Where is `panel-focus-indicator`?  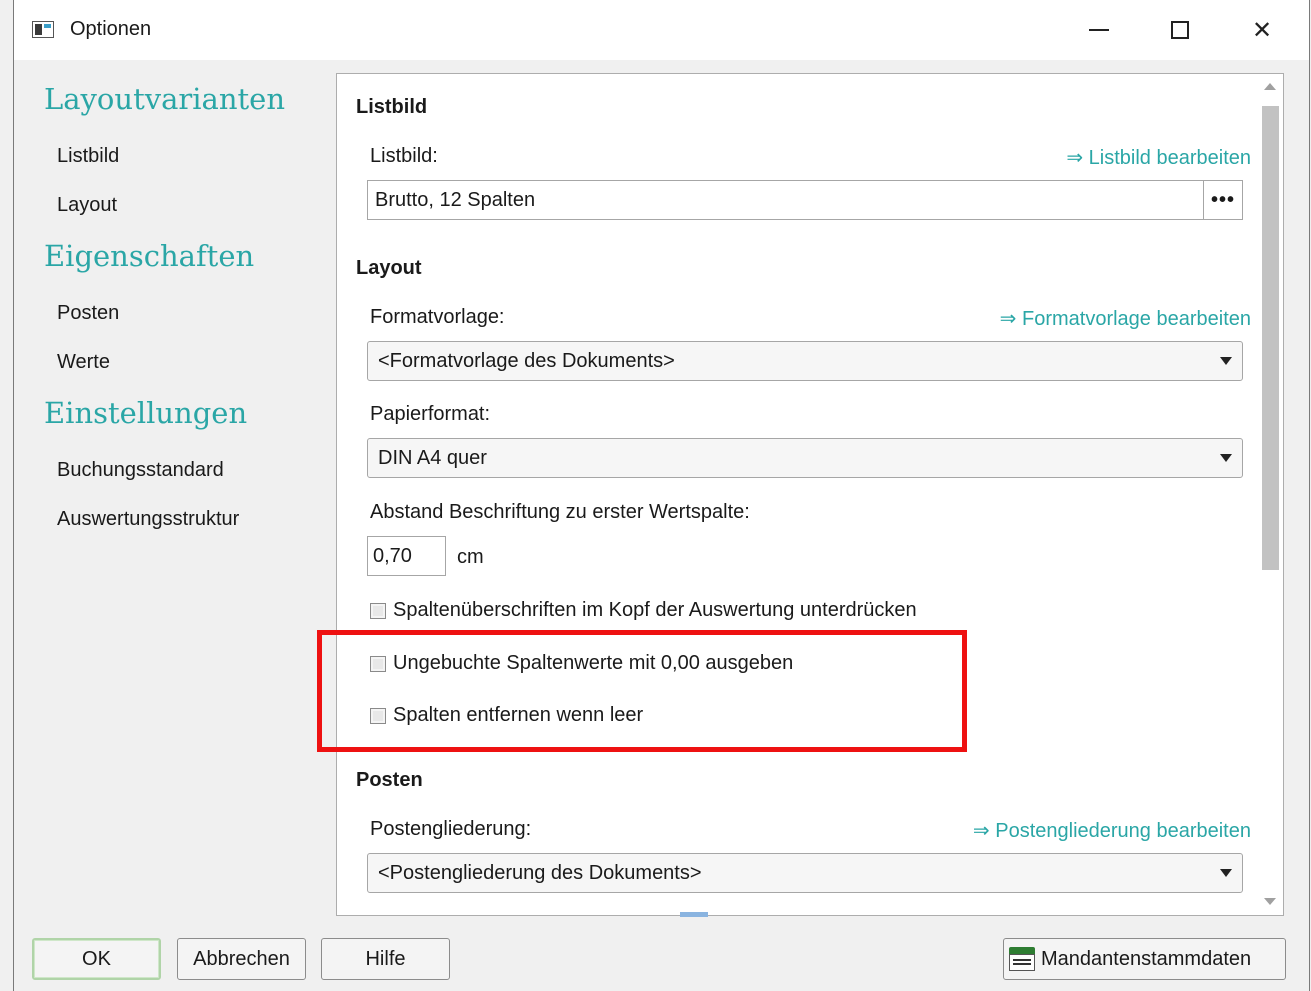
panel-focus-indicator is located at coordinates (694, 914).